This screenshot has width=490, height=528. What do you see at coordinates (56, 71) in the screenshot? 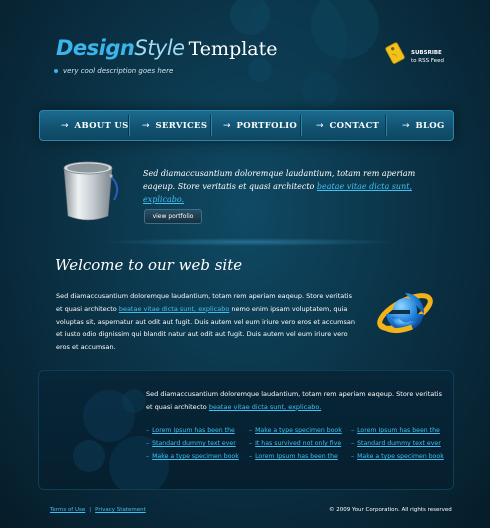
I see `bullet-icon` at bounding box center [56, 71].